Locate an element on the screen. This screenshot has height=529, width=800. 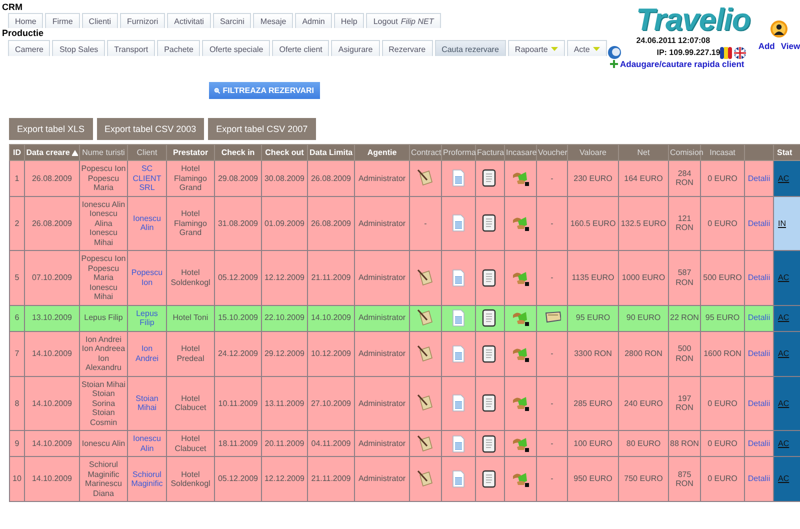
table-cell: 6 is located at coordinates (17, 317).